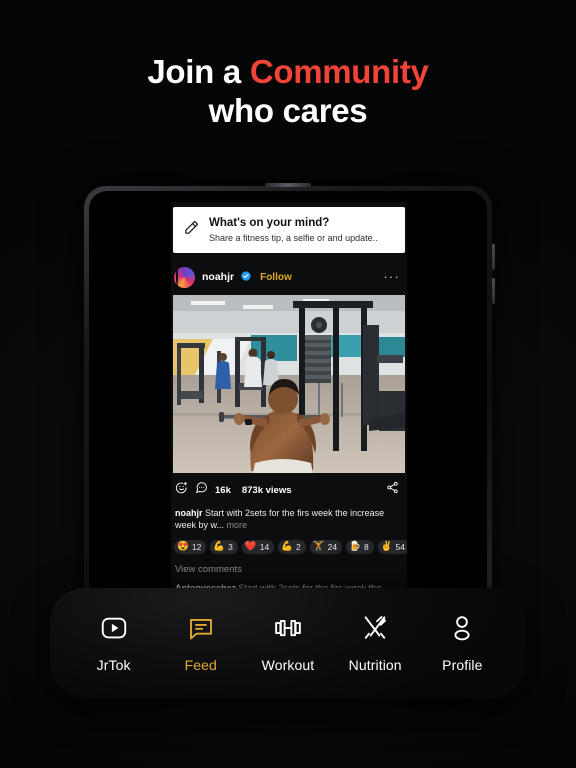  I want to click on heart-eyes-icon: 😍, so click(183, 546).